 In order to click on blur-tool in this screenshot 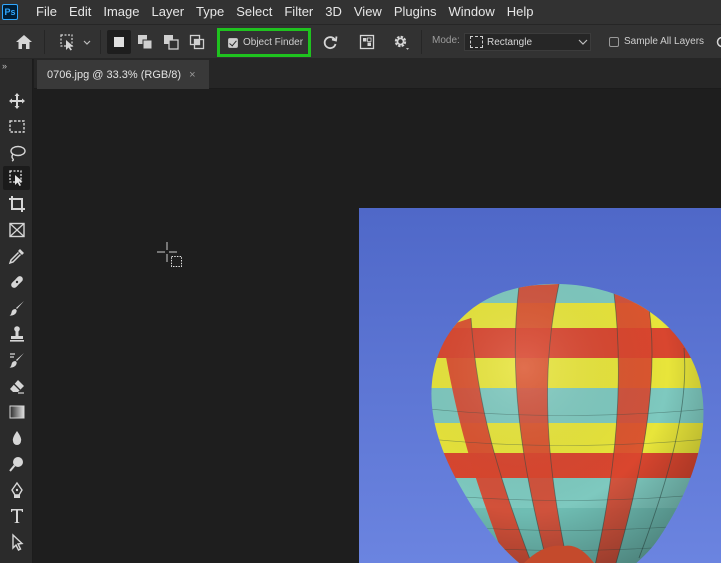, I will do `click(16, 438)`.